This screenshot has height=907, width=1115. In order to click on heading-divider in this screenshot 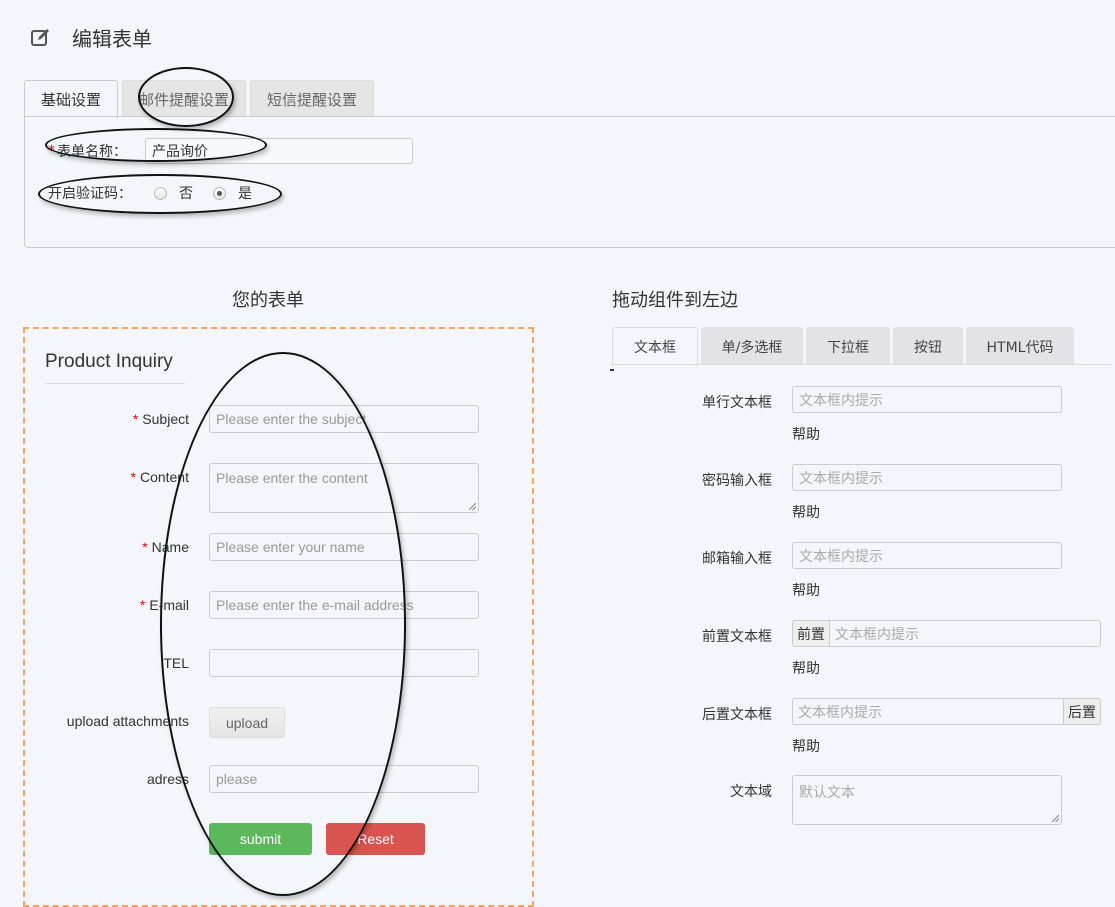, I will do `click(115, 383)`.